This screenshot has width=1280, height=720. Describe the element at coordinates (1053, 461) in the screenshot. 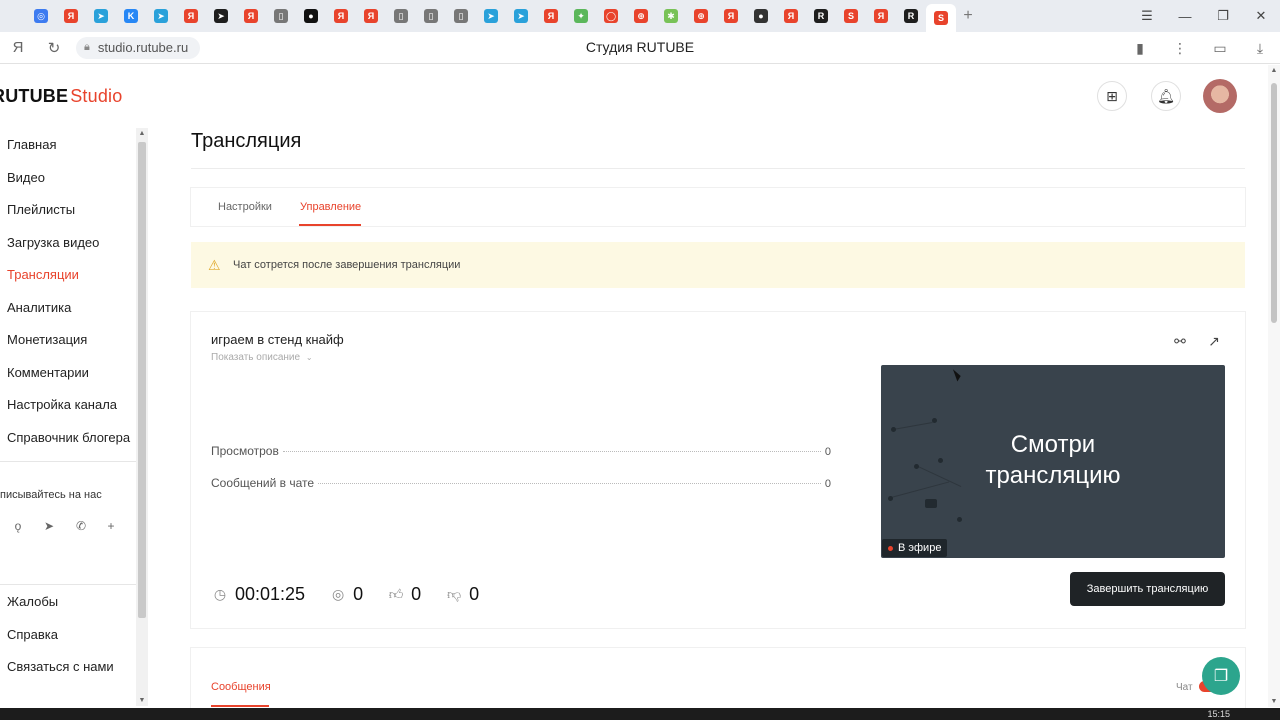

I see `stream-preview: Смотри трансляцию В эфире` at that location.